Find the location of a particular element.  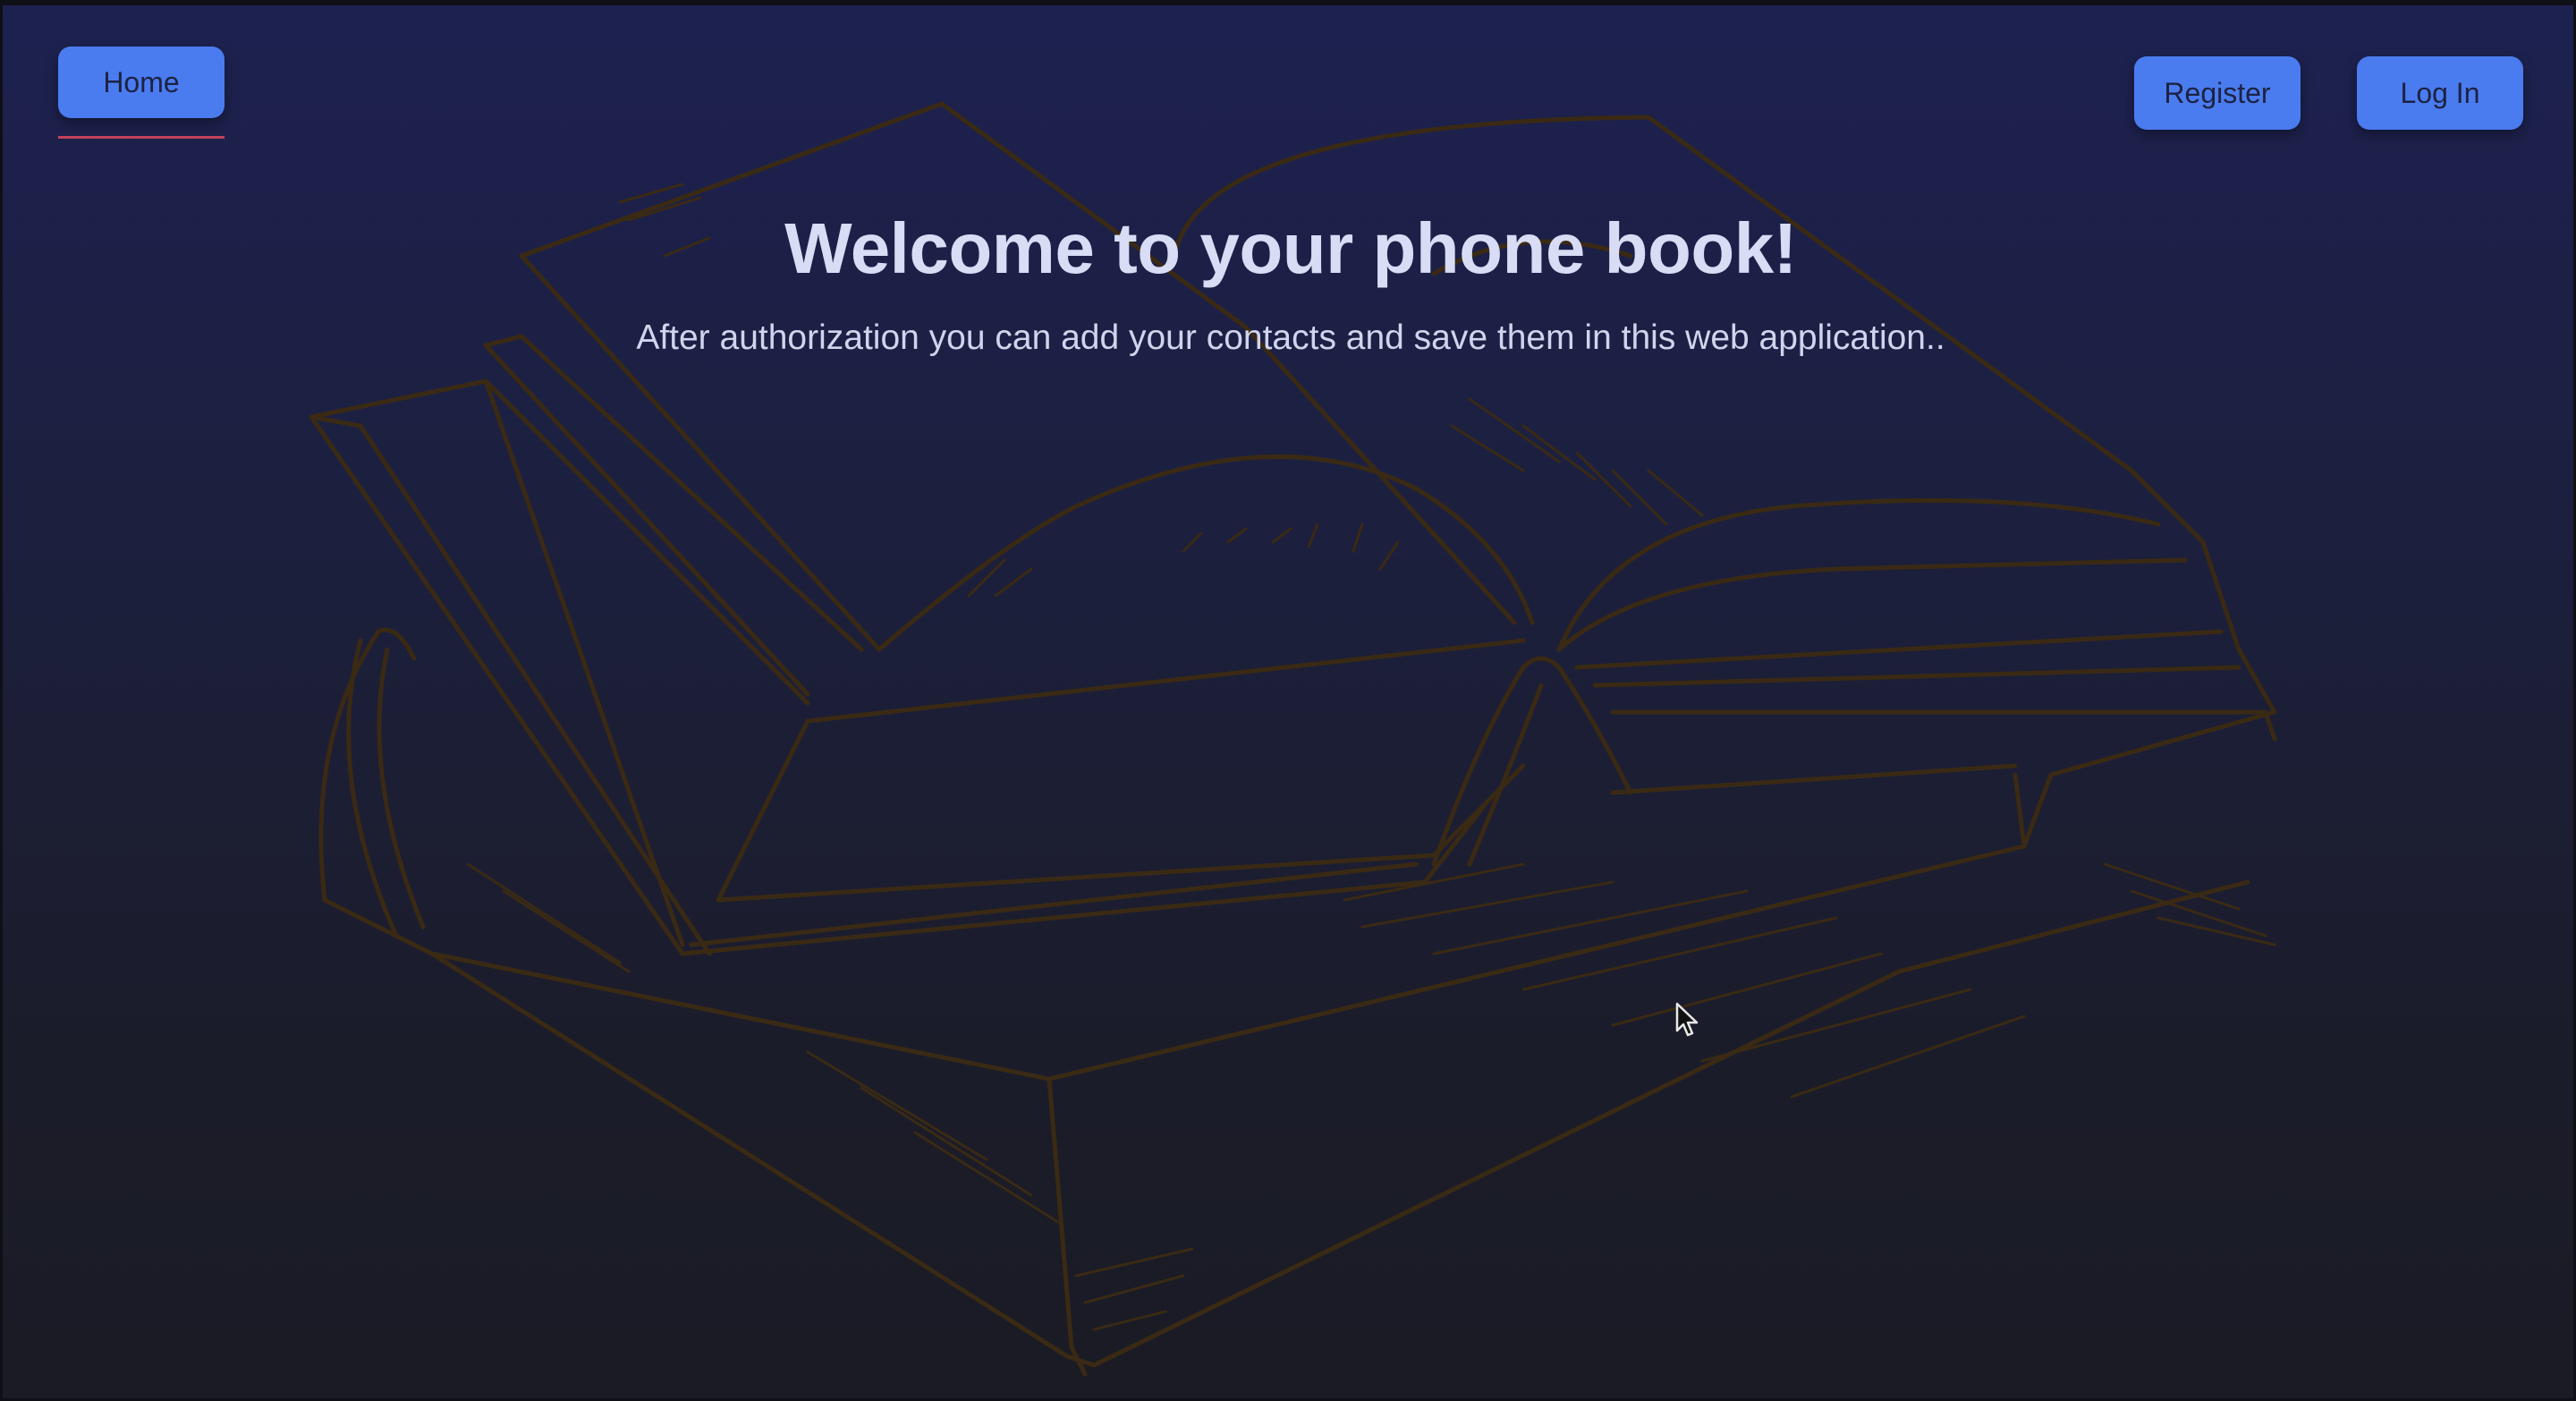

home-button: Home is located at coordinates (141, 82).